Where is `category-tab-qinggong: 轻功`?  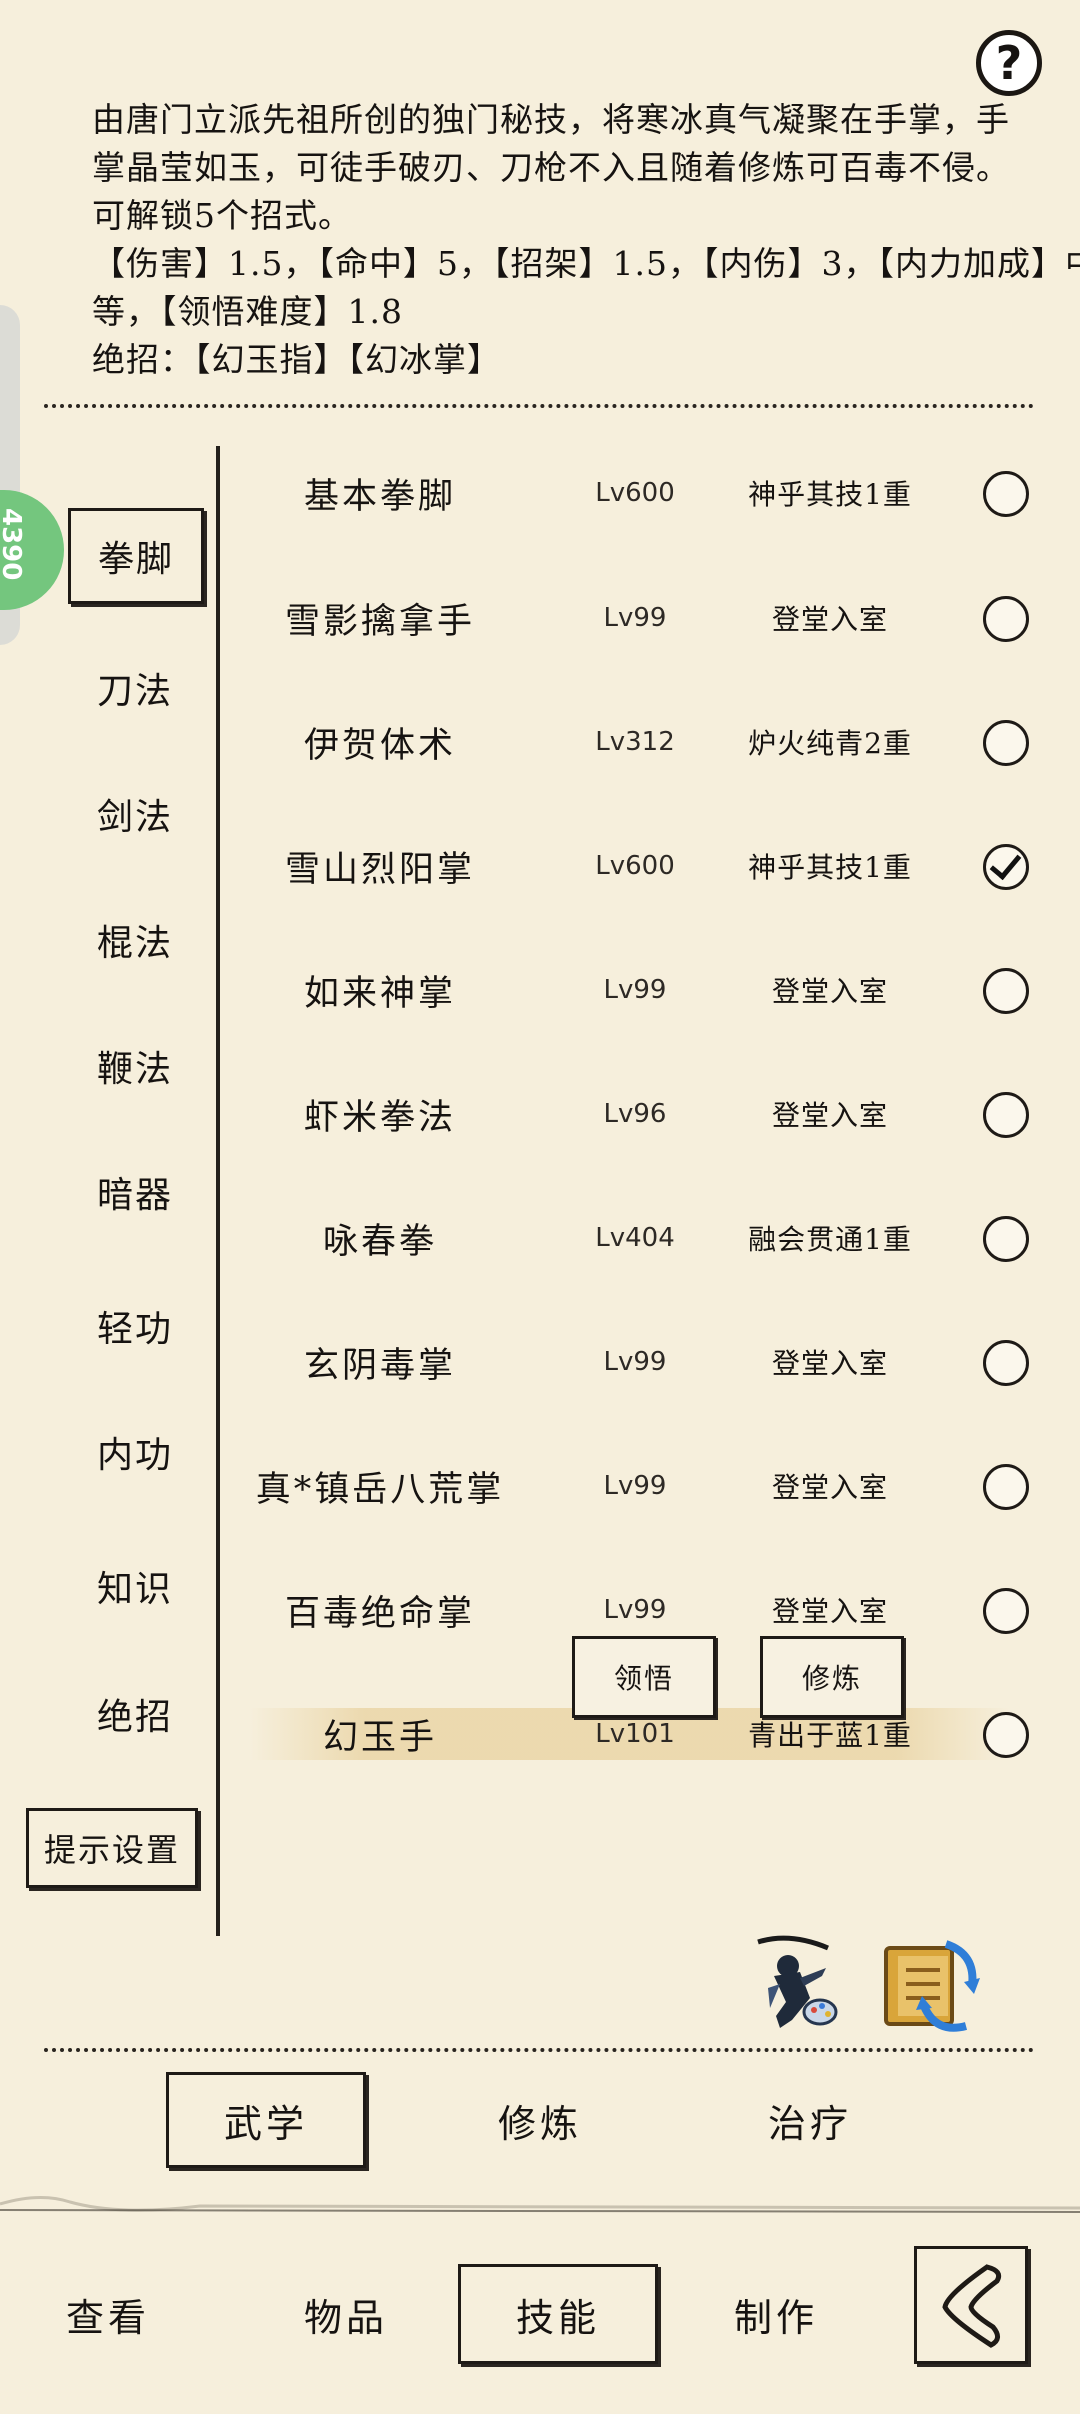
category-tab-qinggong: 轻功 is located at coordinates (135, 1326).